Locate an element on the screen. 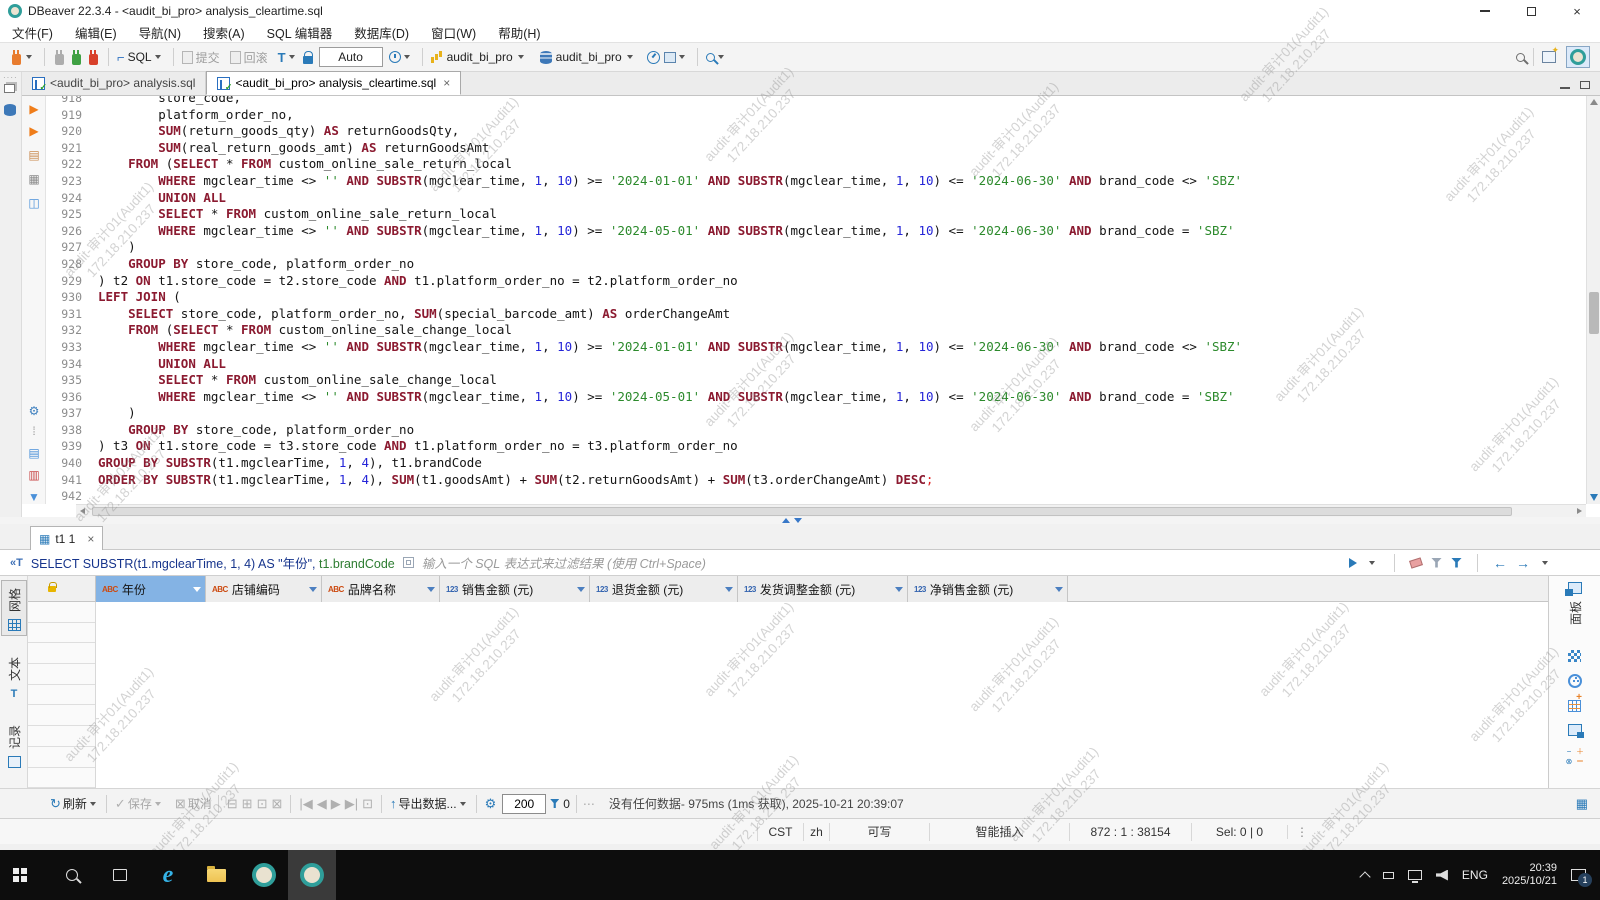  open-perspective-button is located at coordinates (1550, 54).